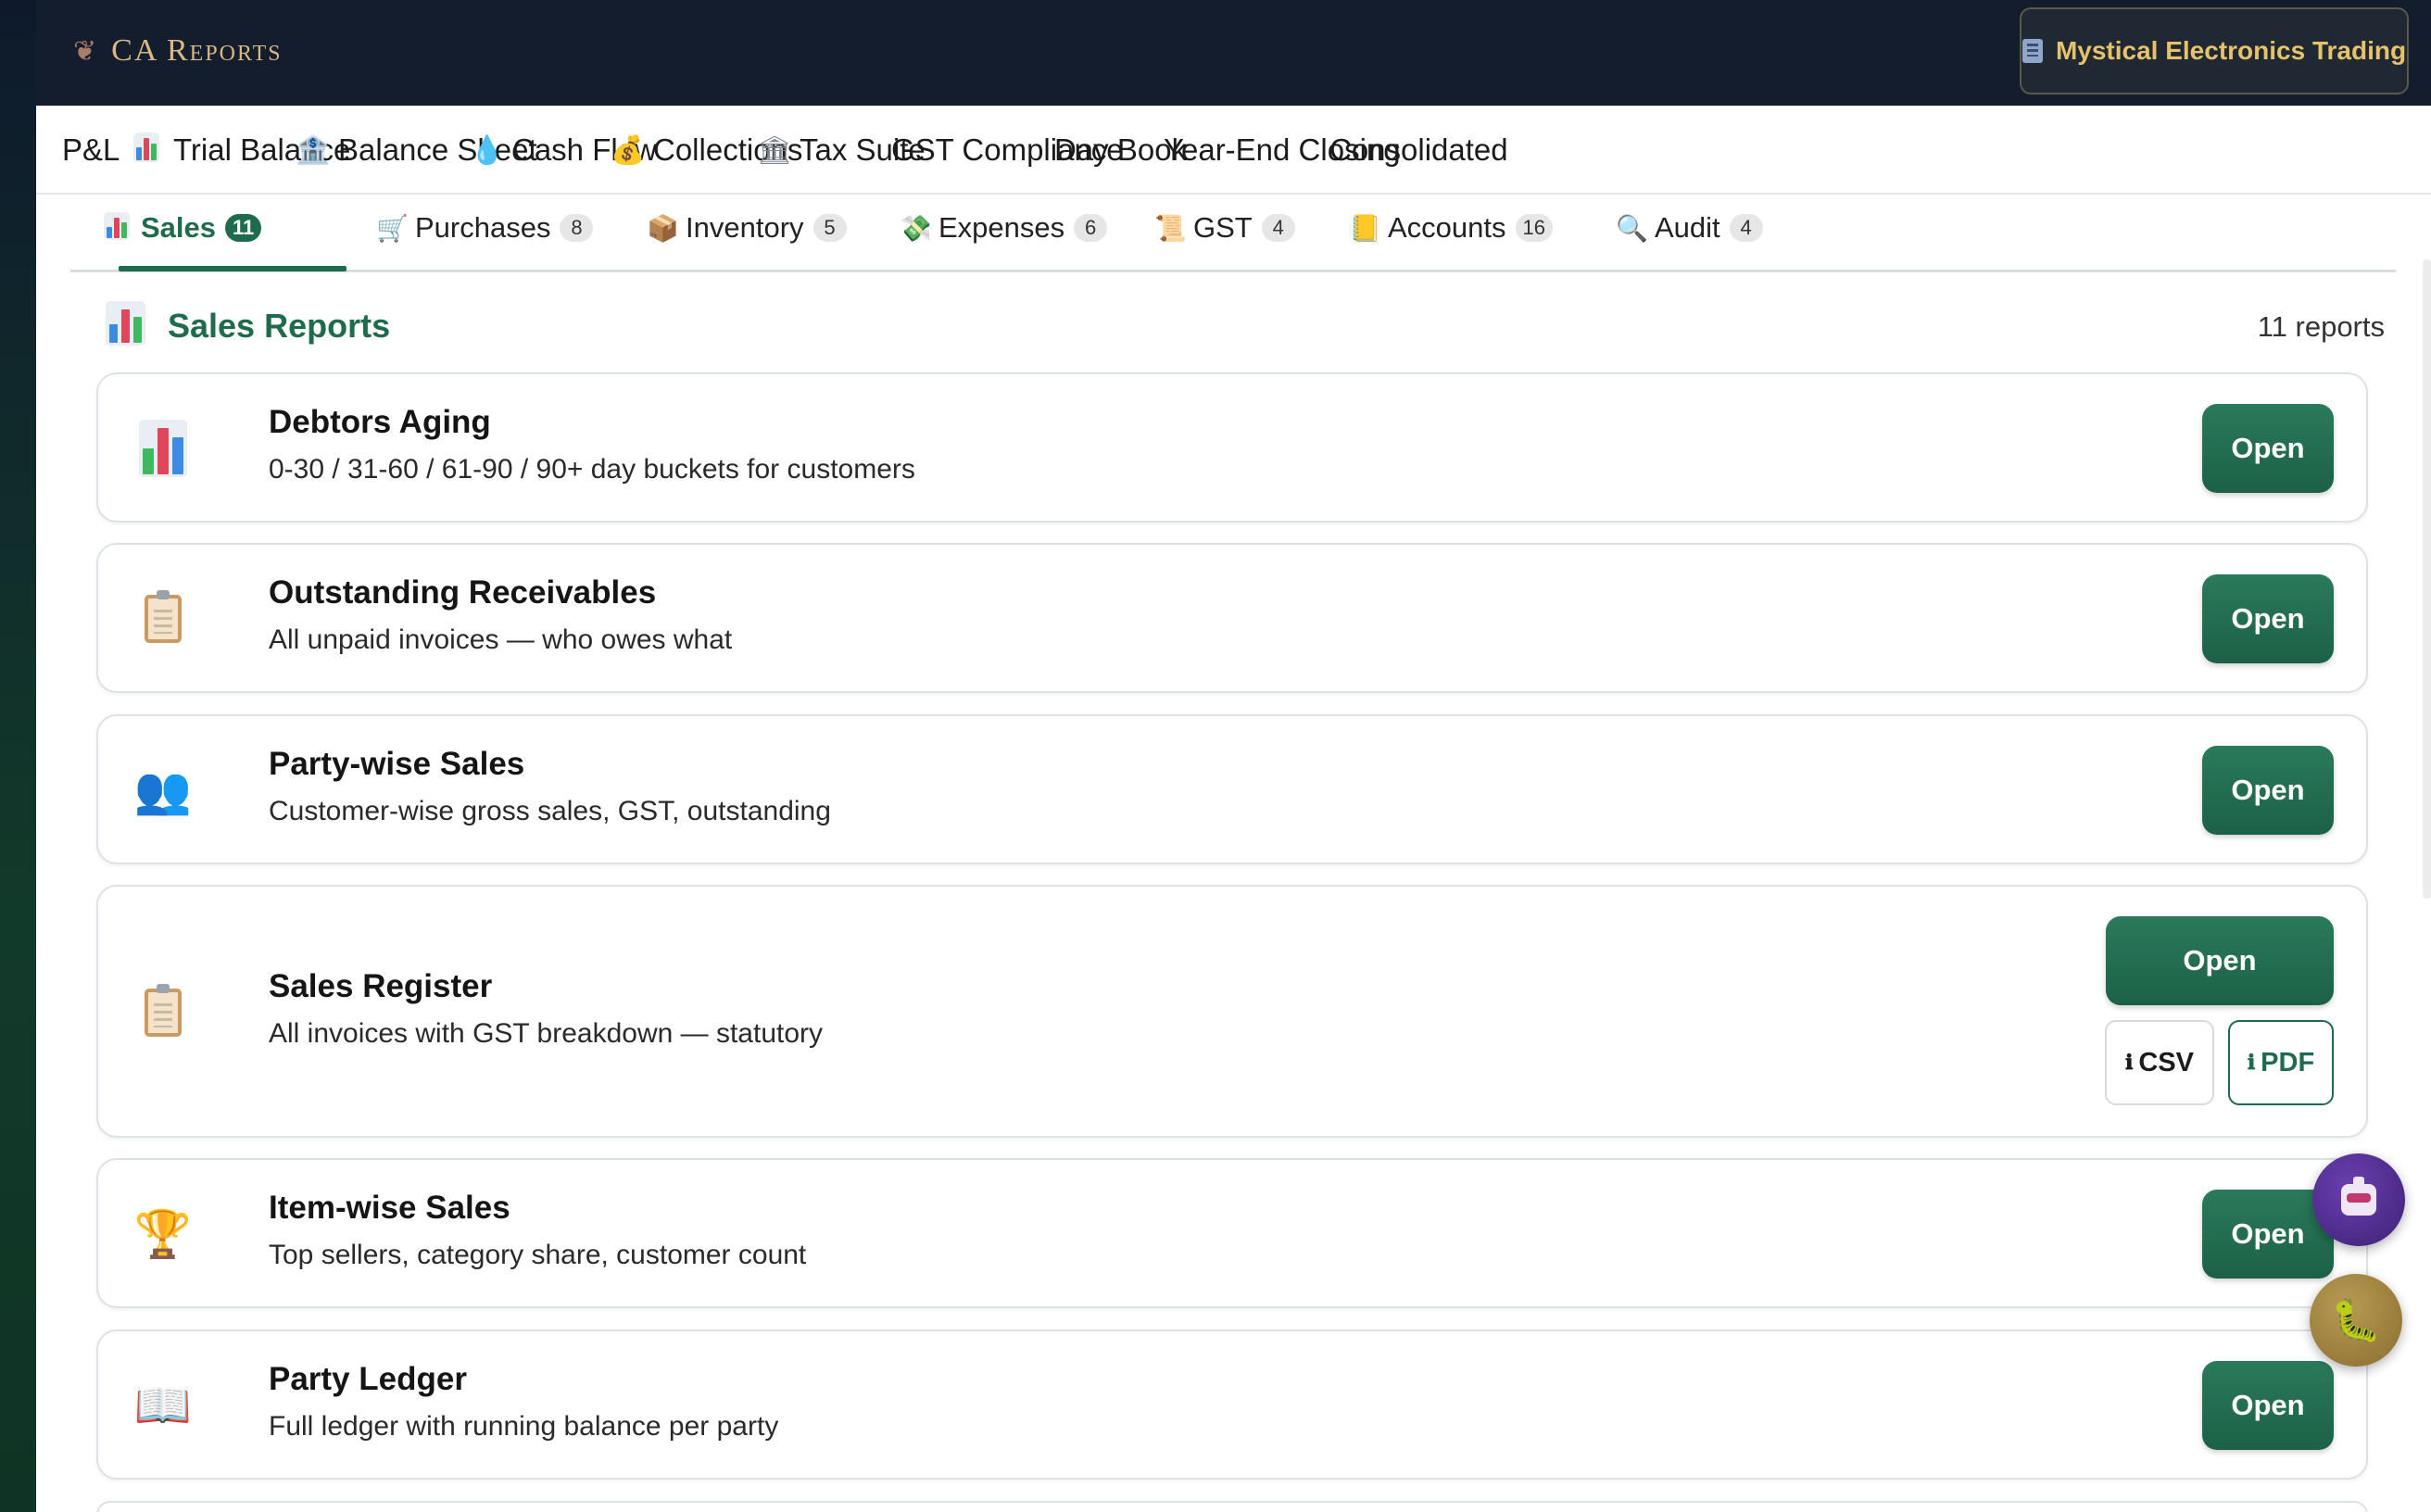 This screenshot has width=2431, height=1512. Describe the element at coordinates (380, 422) in the screenshot. I see `report-title: Debtors Aging` at that location.